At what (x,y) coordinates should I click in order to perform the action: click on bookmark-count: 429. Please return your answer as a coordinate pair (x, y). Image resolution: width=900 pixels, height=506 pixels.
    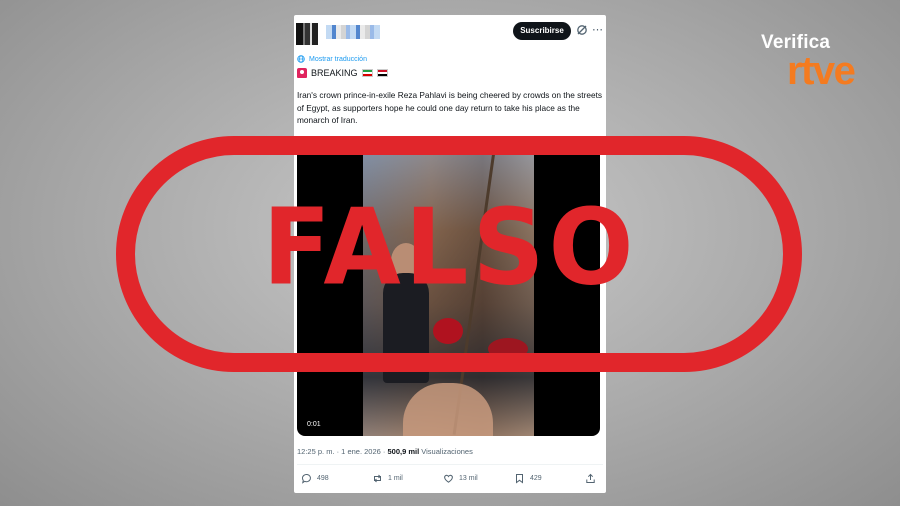
    Looking at the image, I should click on (536, 478).